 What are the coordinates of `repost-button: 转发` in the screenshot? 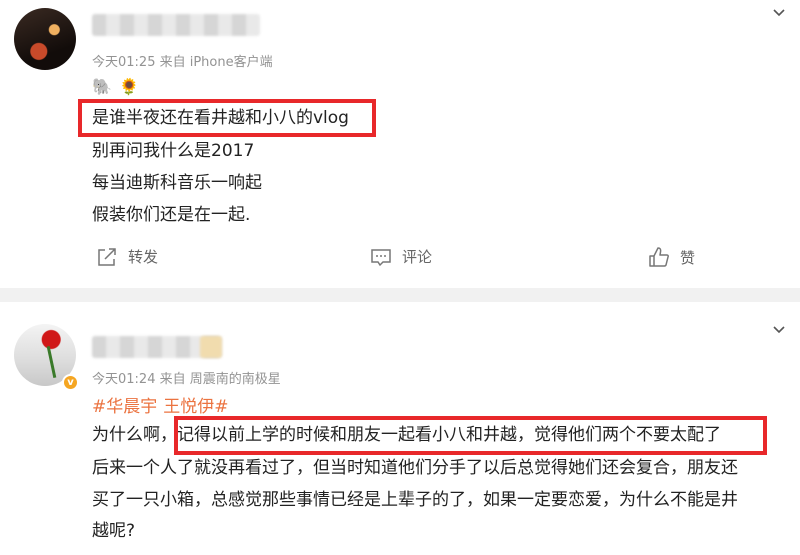 It's located at (127, 256).